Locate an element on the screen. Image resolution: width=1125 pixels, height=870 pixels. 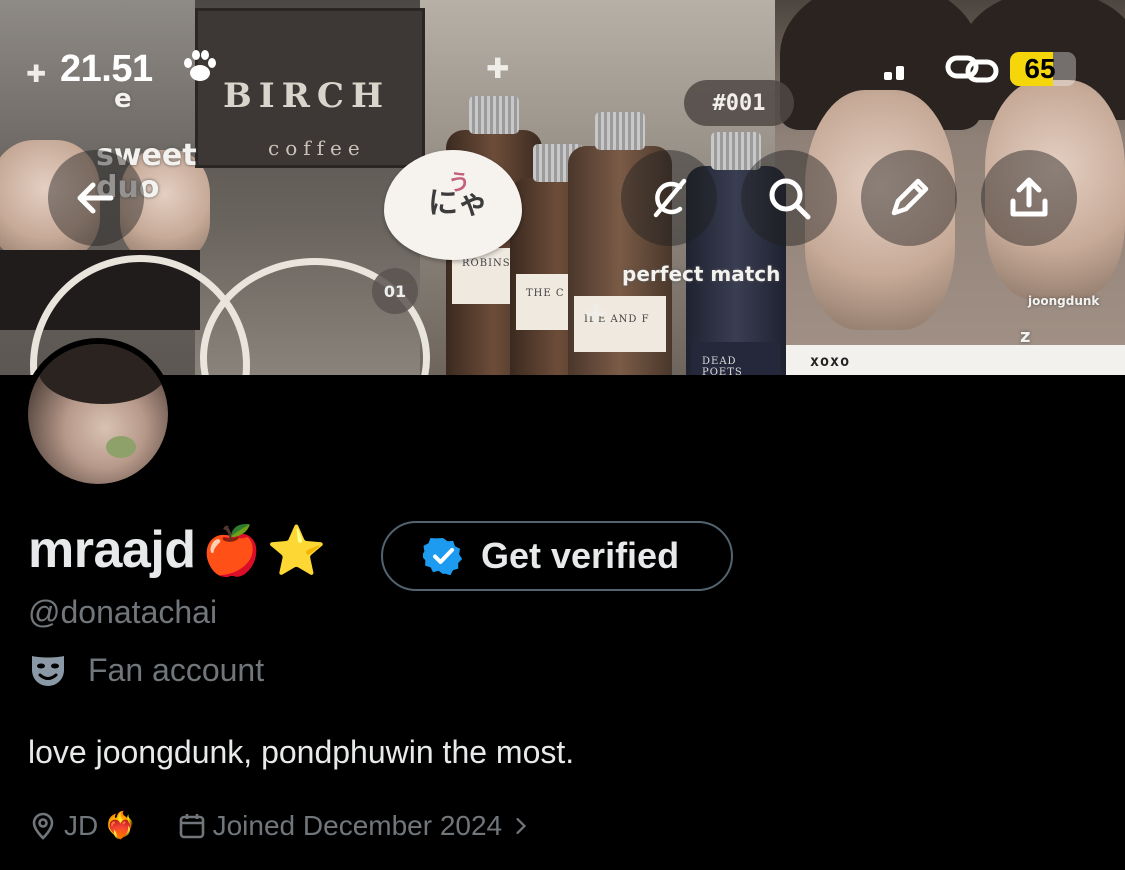
location-text: JD is located at coordinates (81, 825).